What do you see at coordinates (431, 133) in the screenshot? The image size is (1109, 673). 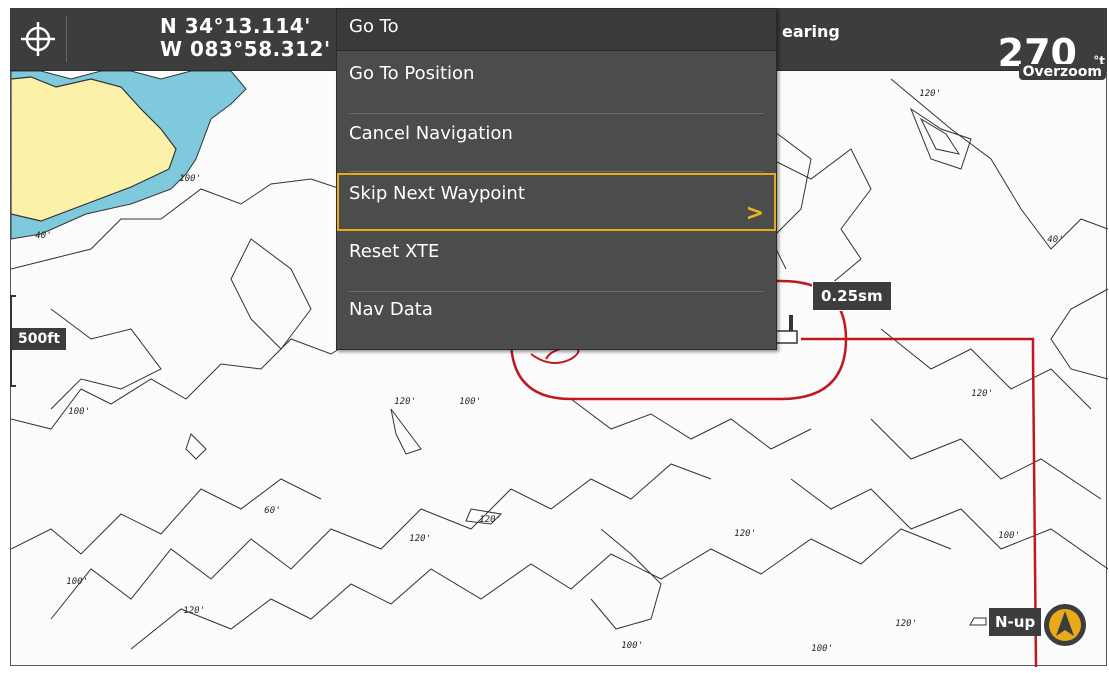 I see `menu-item-label: Cancel Navigation` at bounding box center [431, 133].